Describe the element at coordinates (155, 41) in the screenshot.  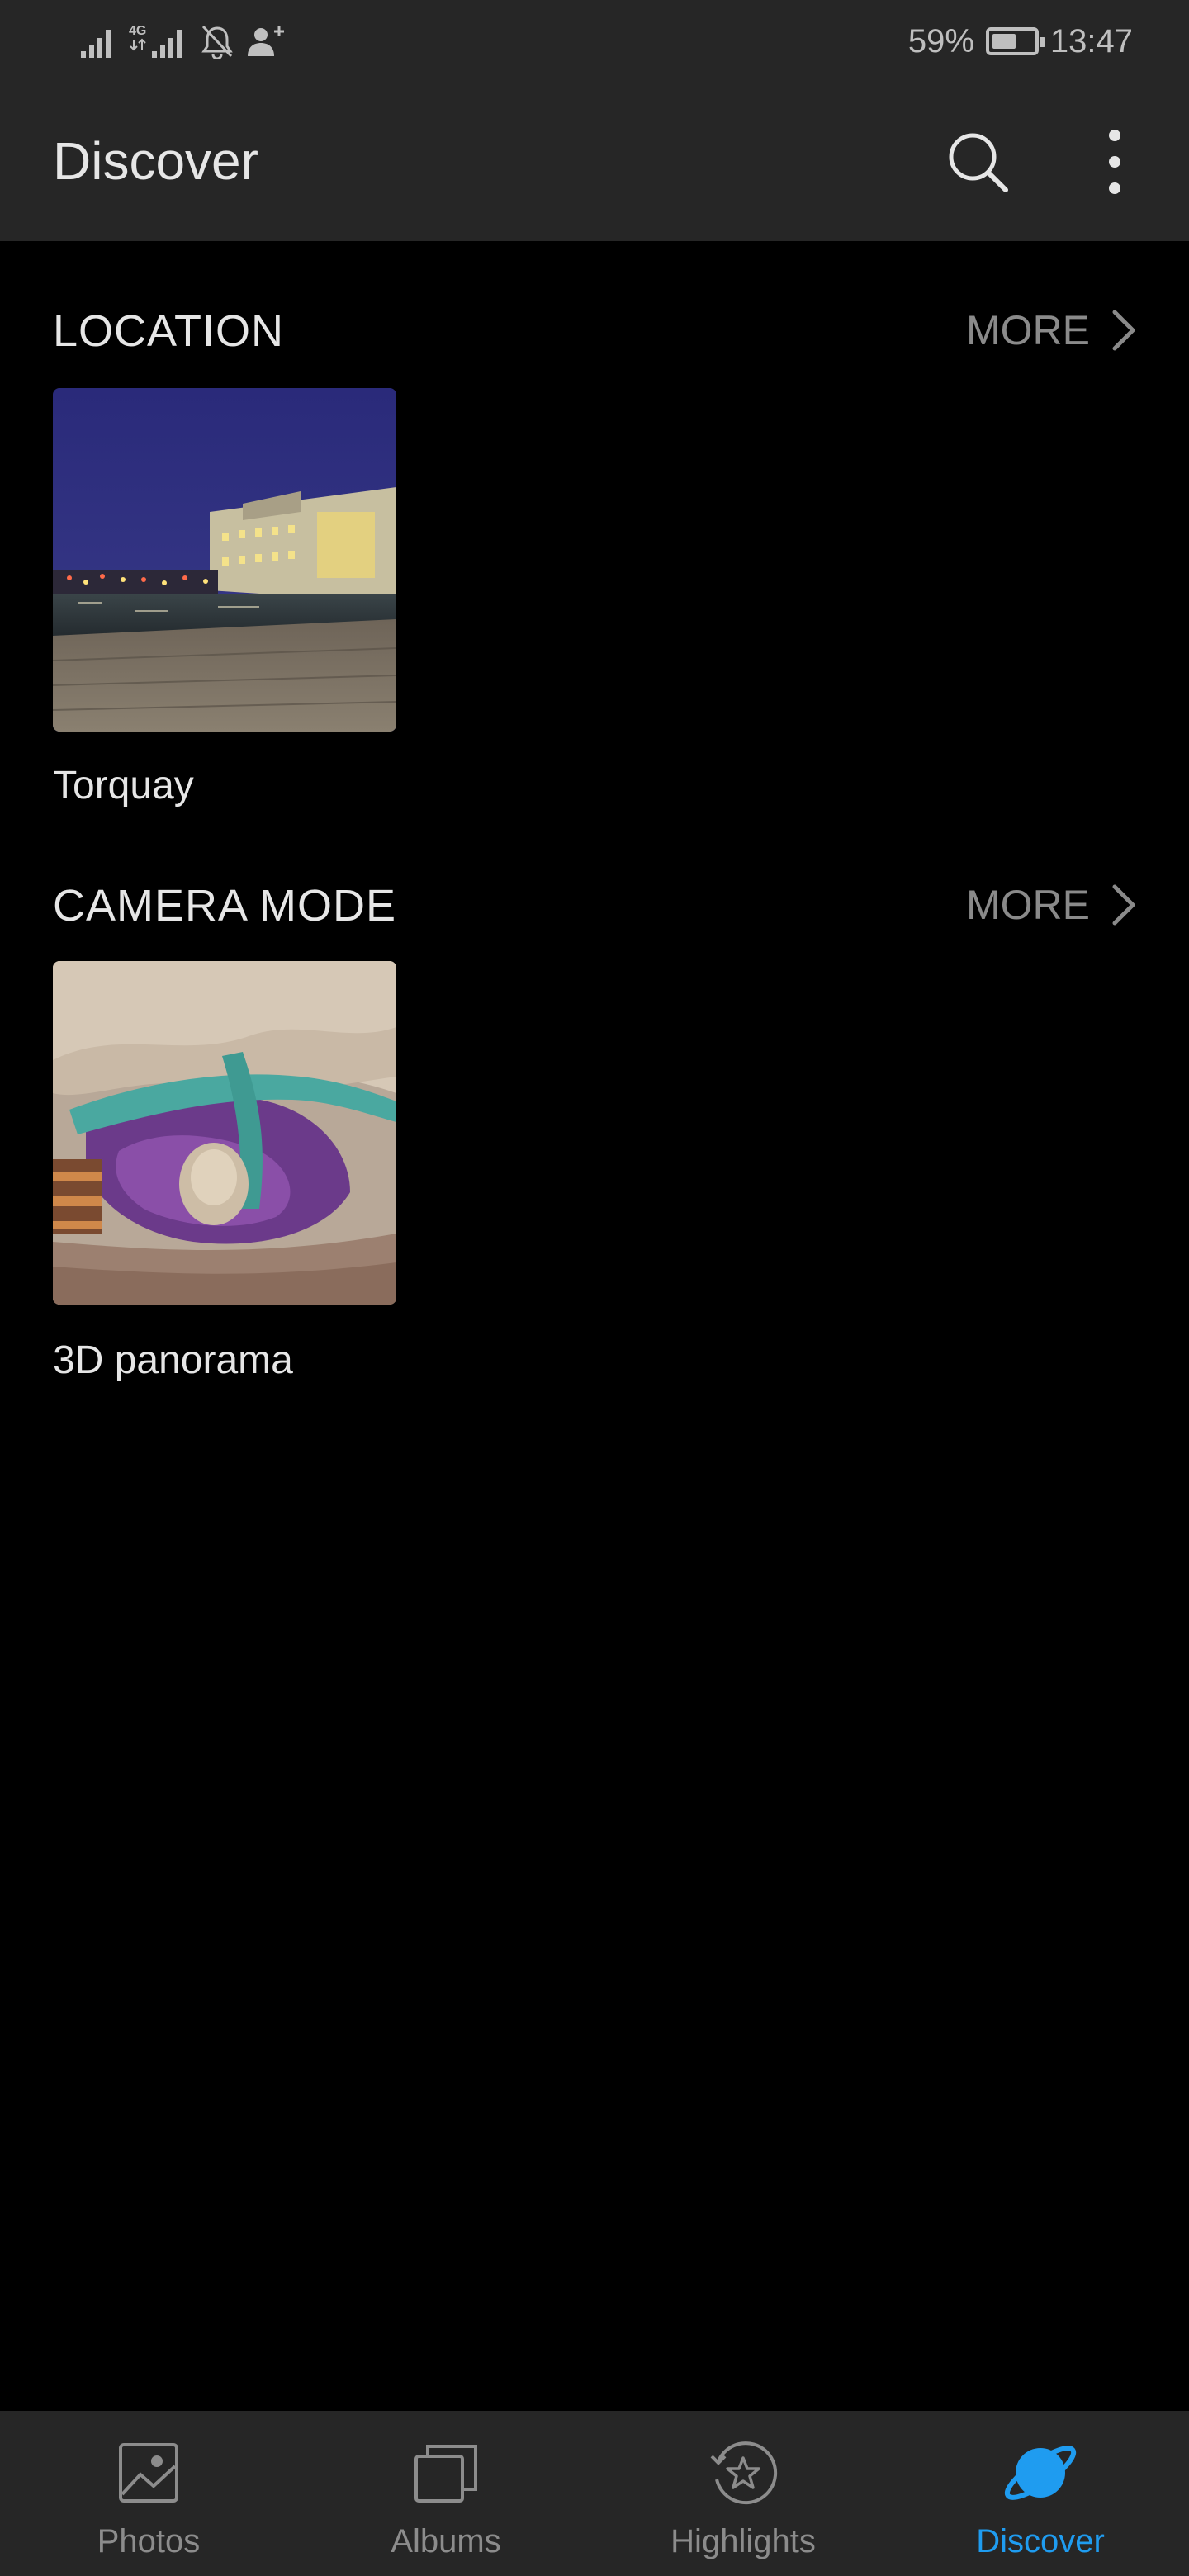
I see `4g-signal-icon: 4G` at that location.